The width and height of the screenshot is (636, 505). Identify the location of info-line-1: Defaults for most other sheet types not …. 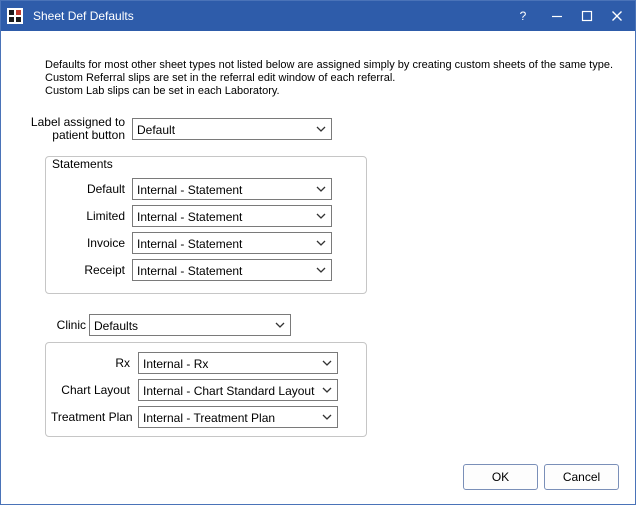
(329, 65).